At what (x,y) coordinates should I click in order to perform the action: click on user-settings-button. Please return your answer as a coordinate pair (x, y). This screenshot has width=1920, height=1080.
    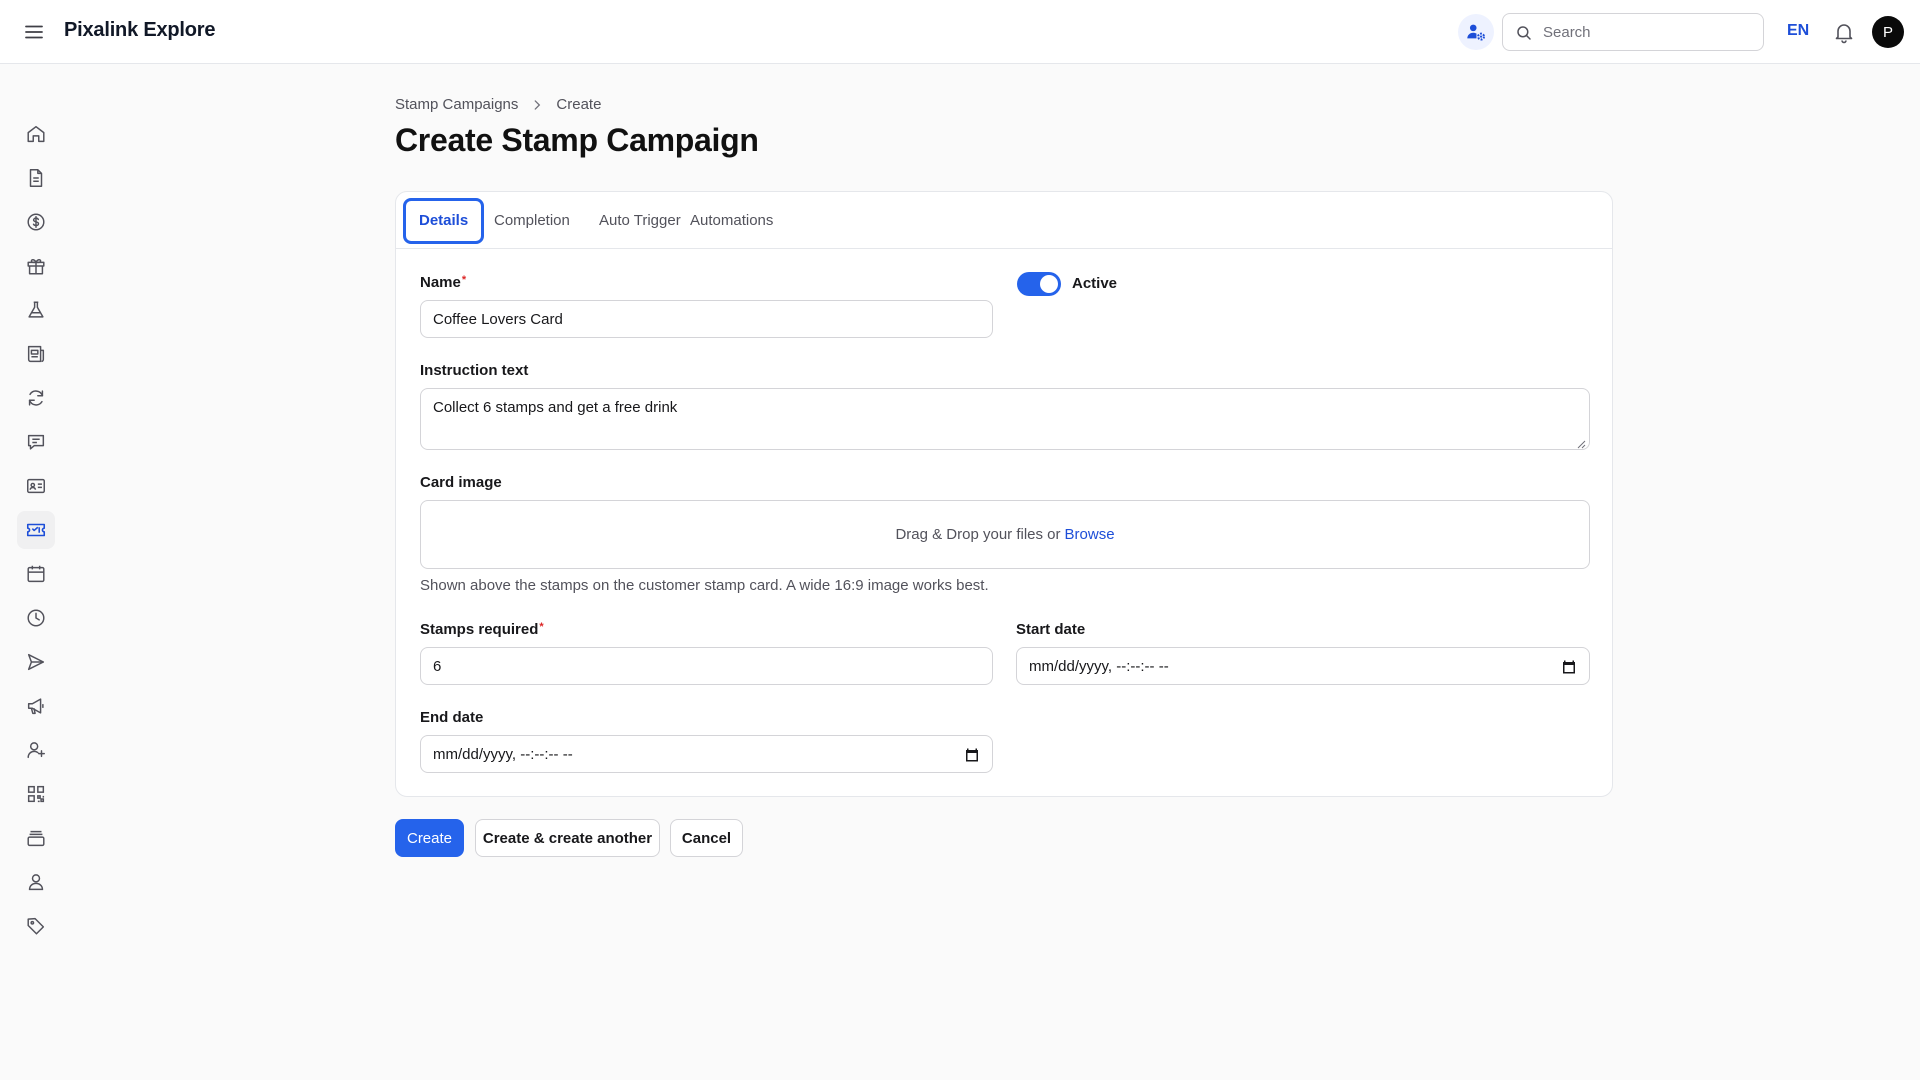
    Looking at the image, I should click on (1476, 32).